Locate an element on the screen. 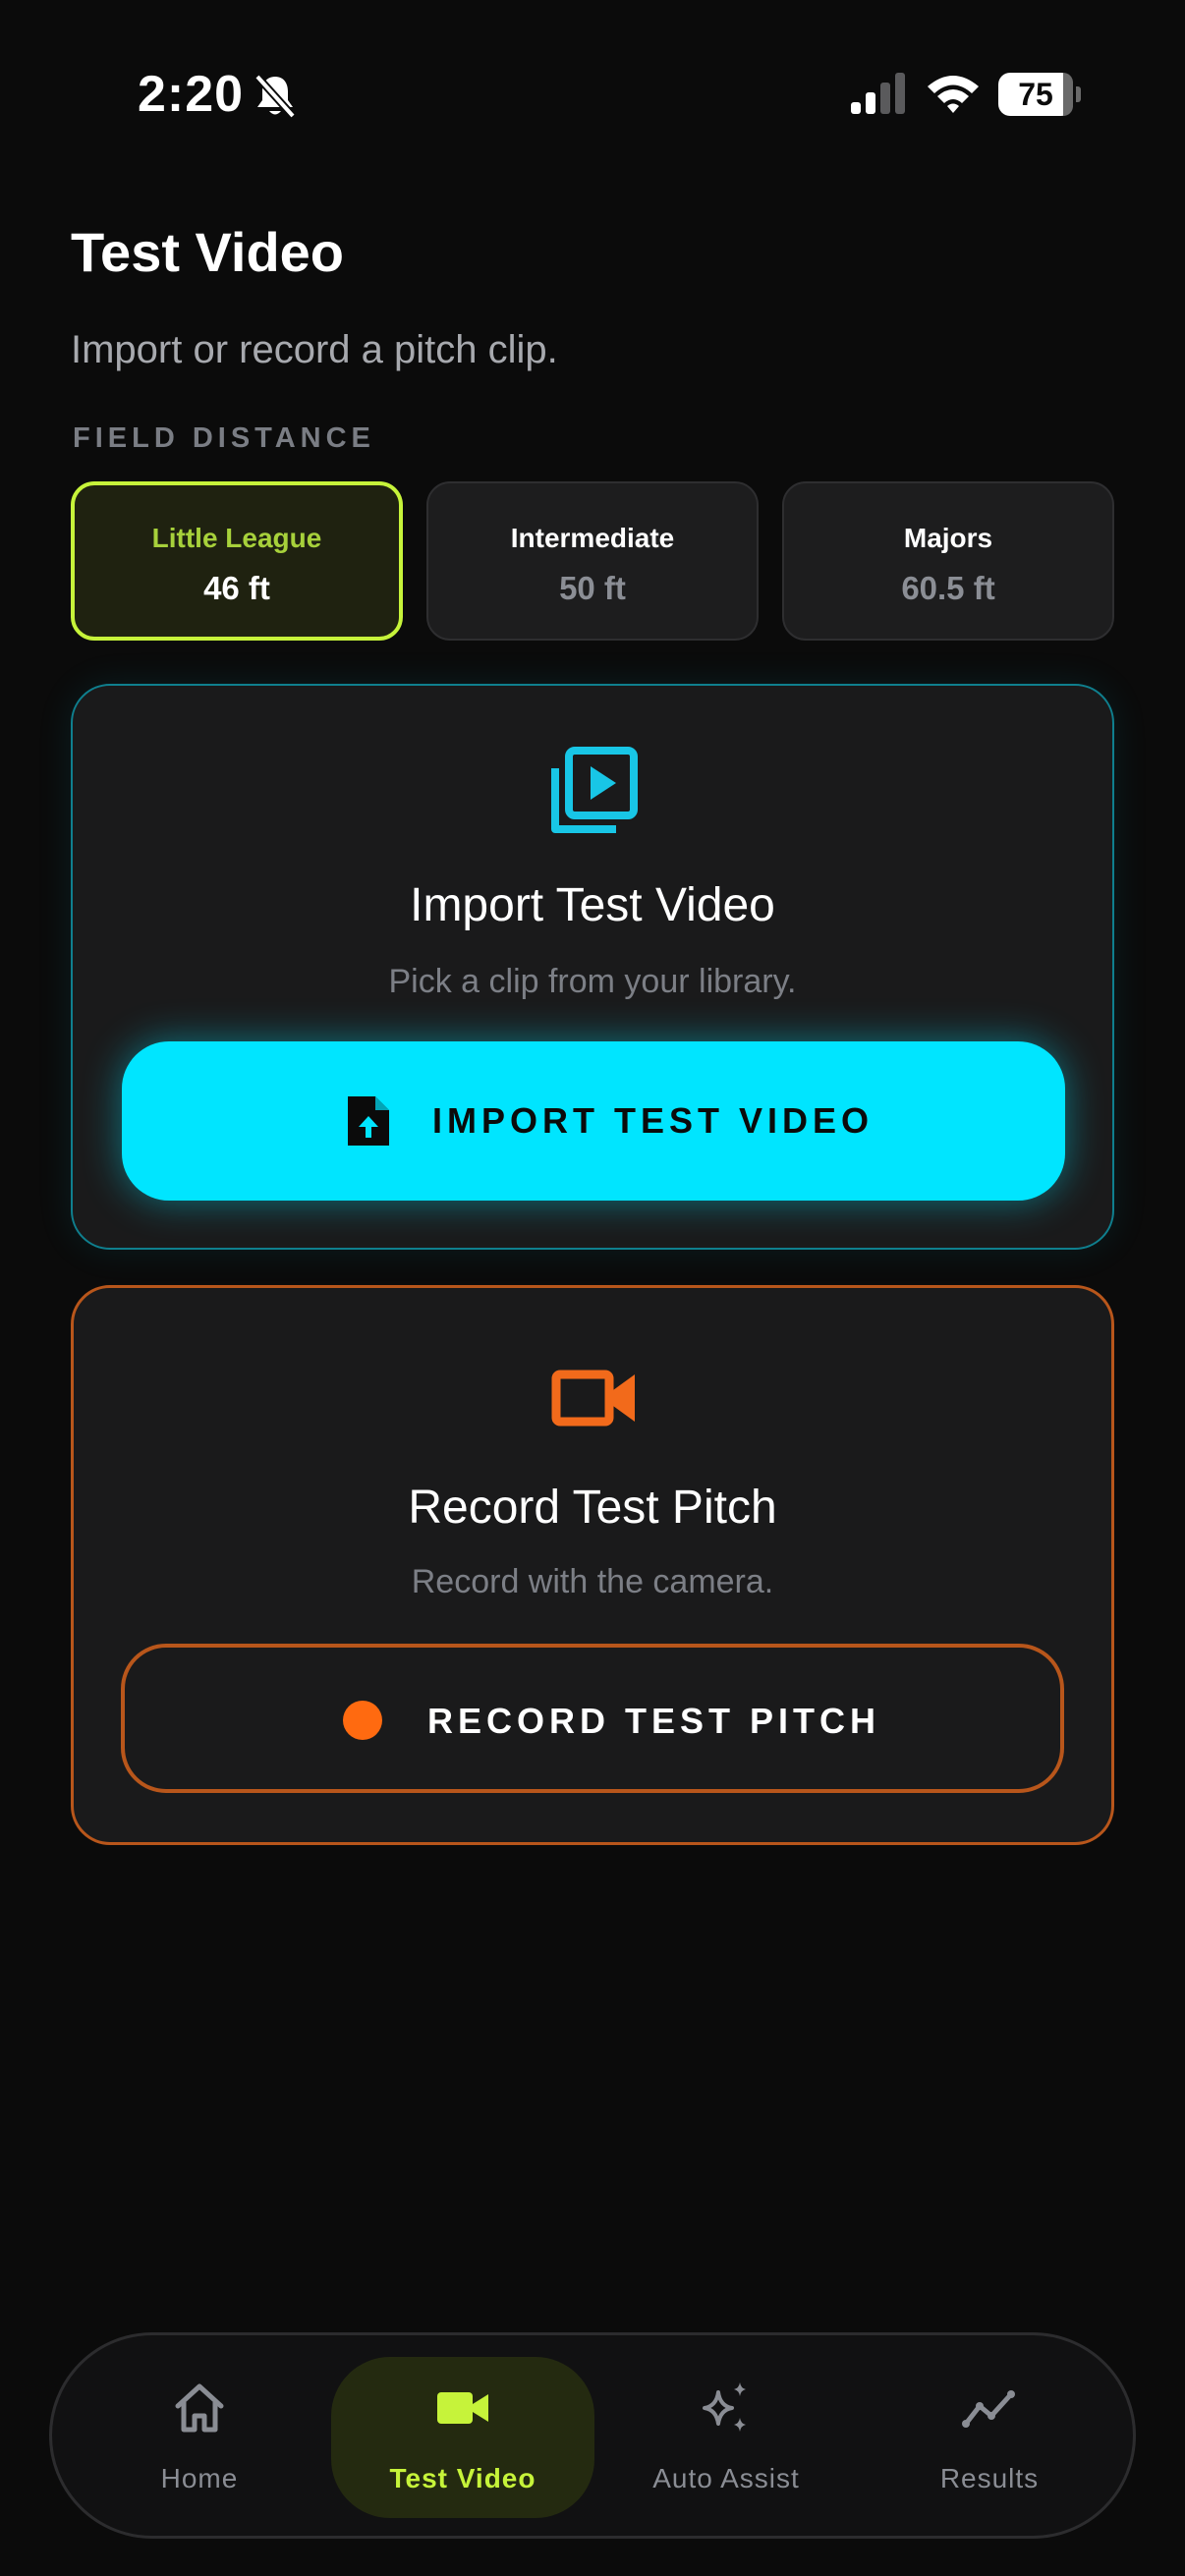 Image resolution: width=1185 pixels, height=2576 pixels. record-card-description: Record with the camera. is located at coordinates (592, 1581).